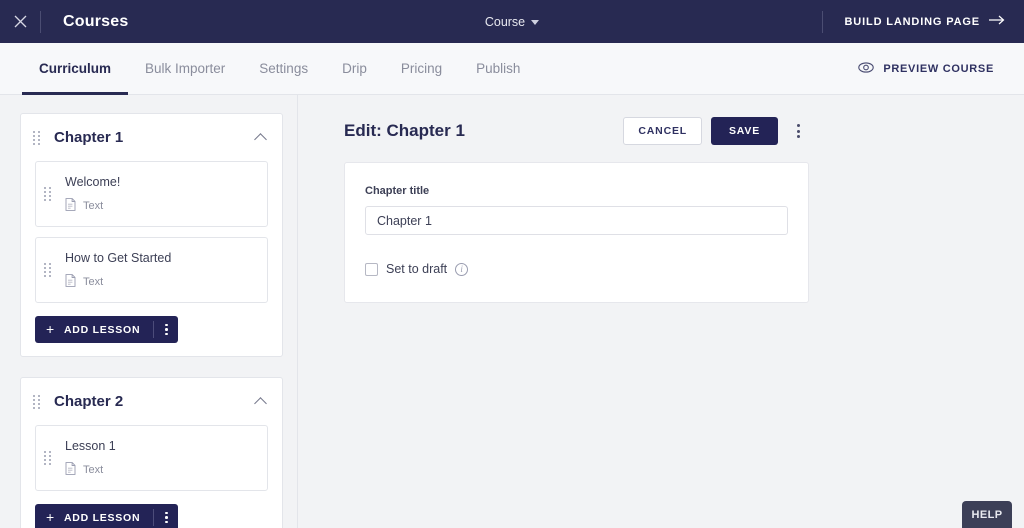 Image resolution: width=1024 pixels, height=528 pixels. I want to click on lesson-body: How to Get Started Text, so click(118, 270).